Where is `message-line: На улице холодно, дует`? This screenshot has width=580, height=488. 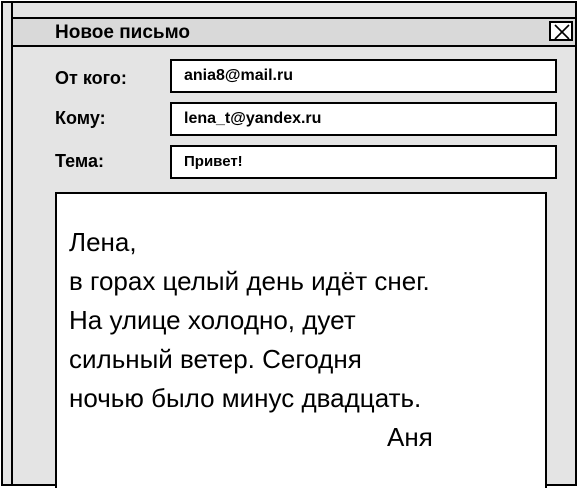 message-line: На улице холодно, дует is located at coordinates (212, 320).